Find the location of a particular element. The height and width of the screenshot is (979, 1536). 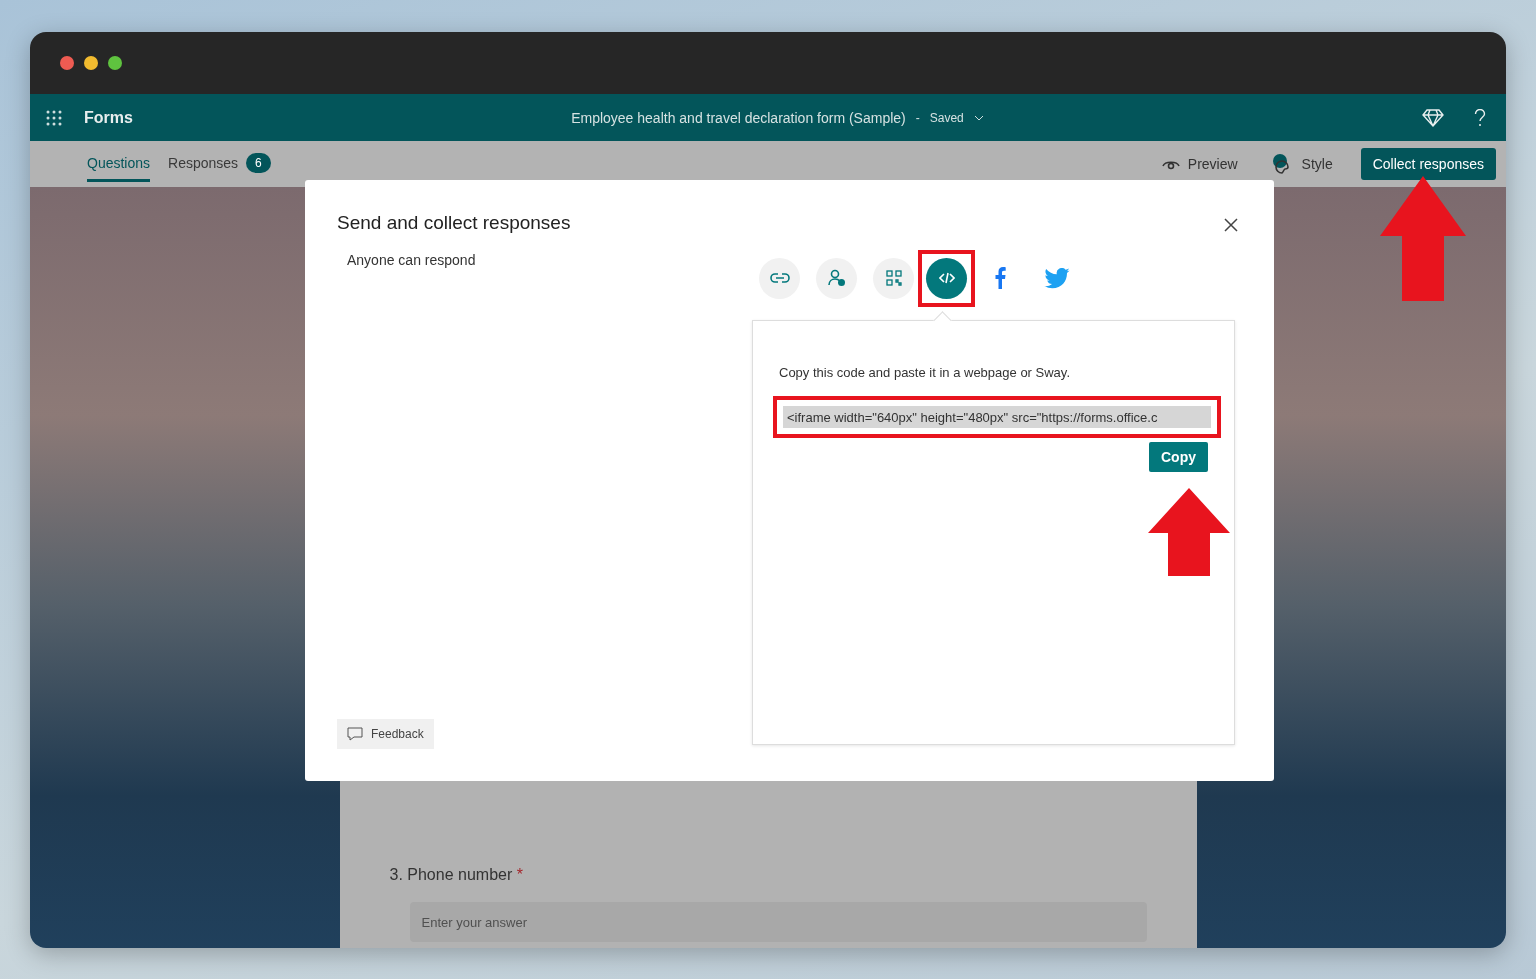

embed-code-field: <iframe width="640px" height="480px" src="https://forms.office.c is located at coordinates (997, 417).